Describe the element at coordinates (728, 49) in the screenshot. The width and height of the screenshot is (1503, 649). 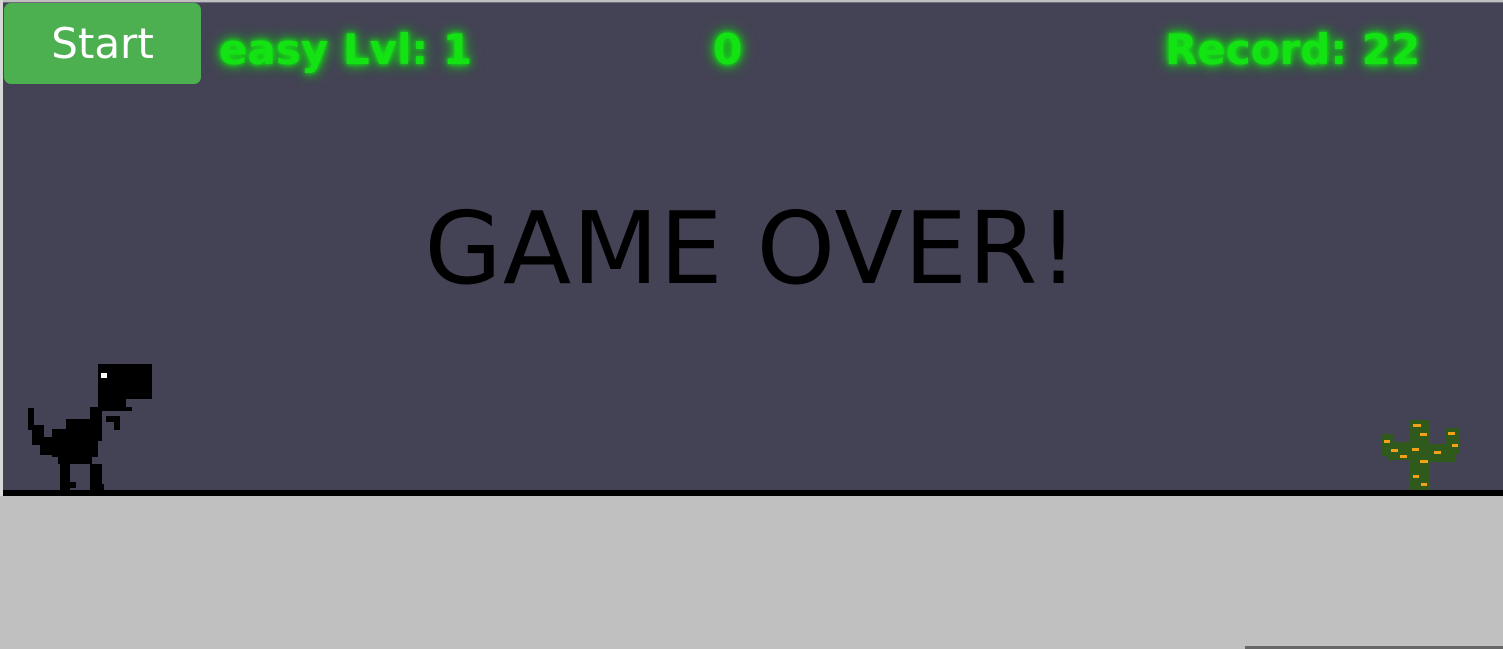
I see `current-score: 0` at that location.